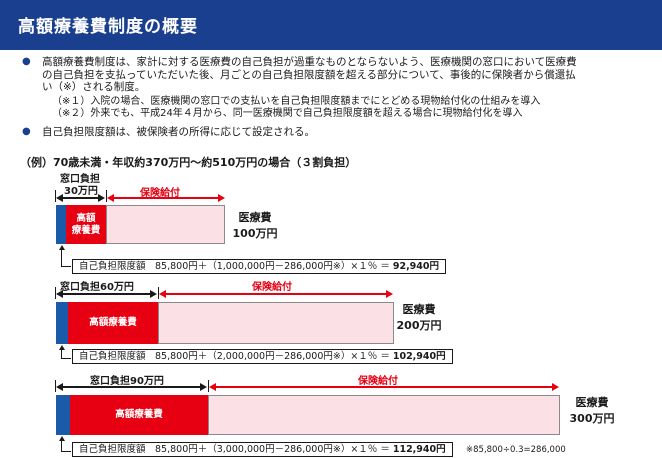 The image size is (662, 458). I want to click on window-payment-label-3: 窓口負担90万円, so click(127, 381).